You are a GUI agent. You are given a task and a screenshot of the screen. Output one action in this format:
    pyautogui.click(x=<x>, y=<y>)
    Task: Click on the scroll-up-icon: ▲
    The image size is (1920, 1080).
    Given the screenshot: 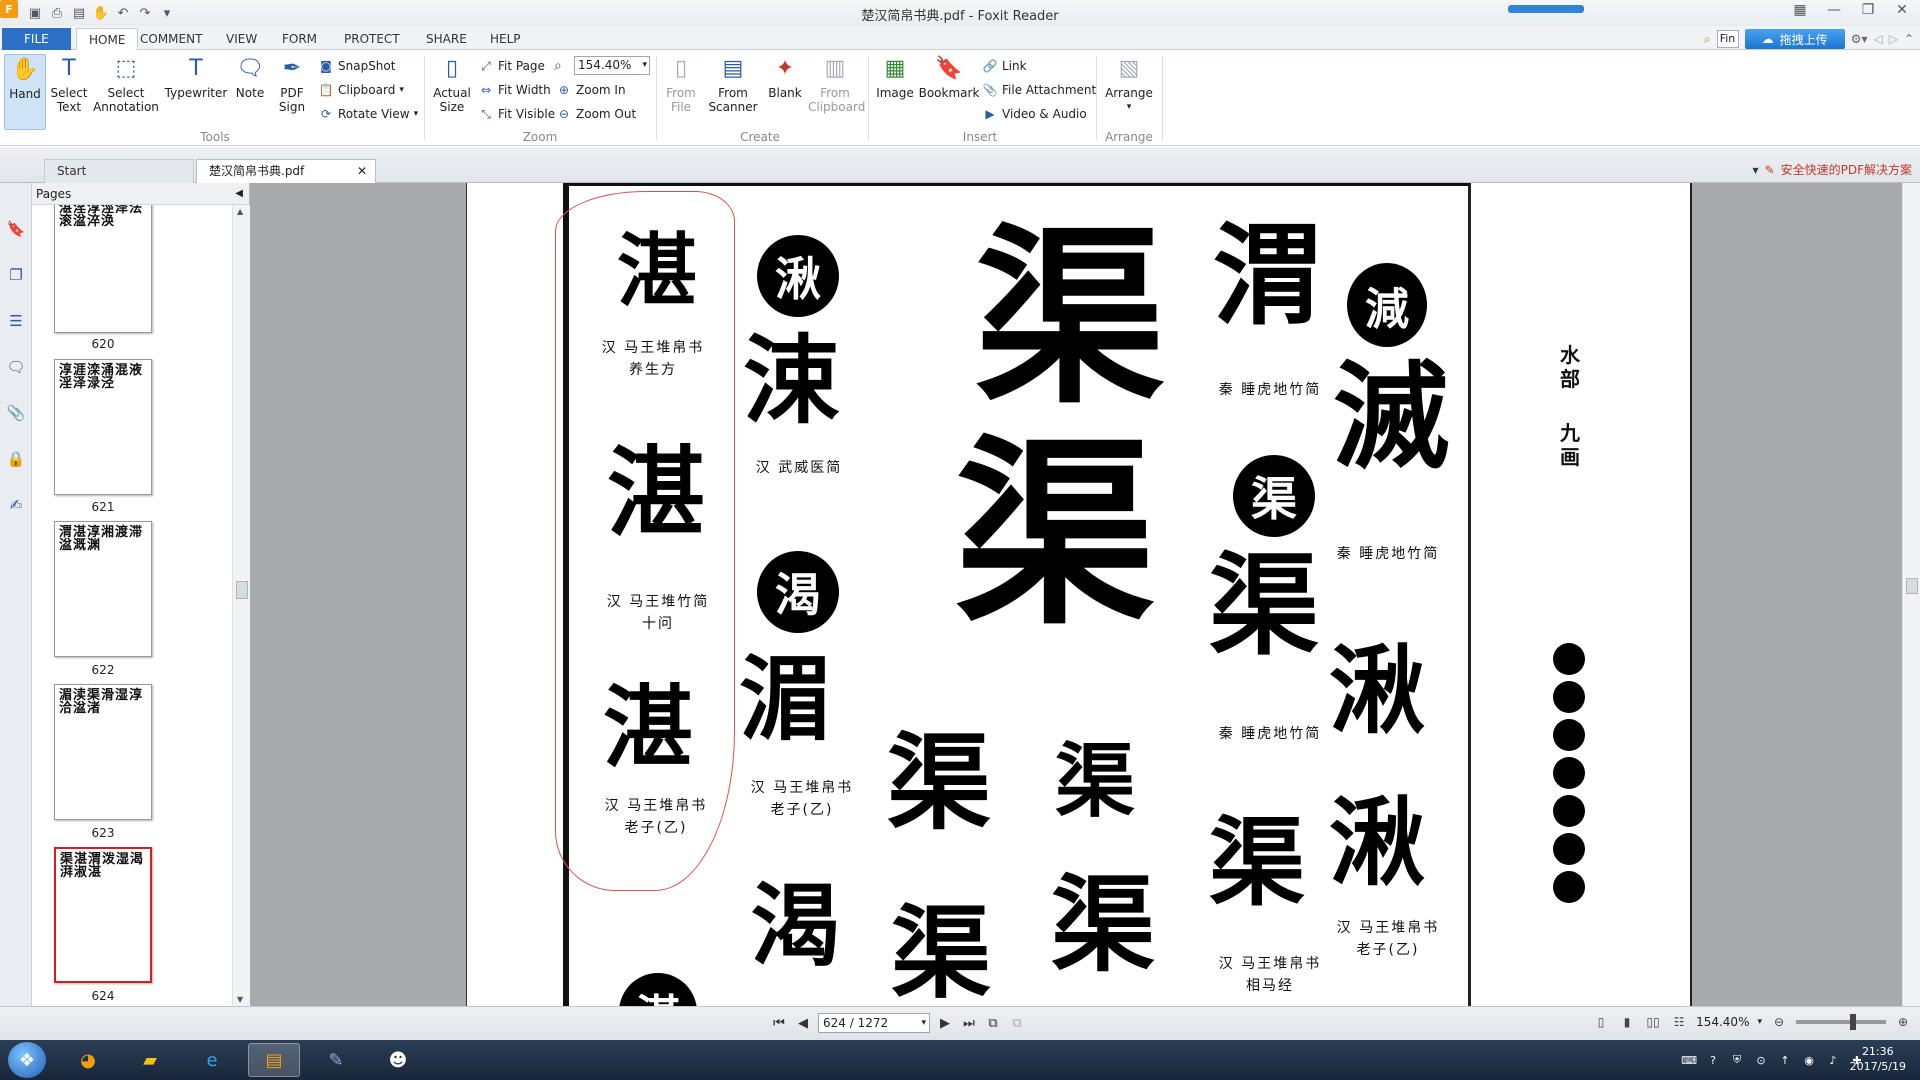 What is the action you would take?
    pyautogui.click(x=240, y=211)
    